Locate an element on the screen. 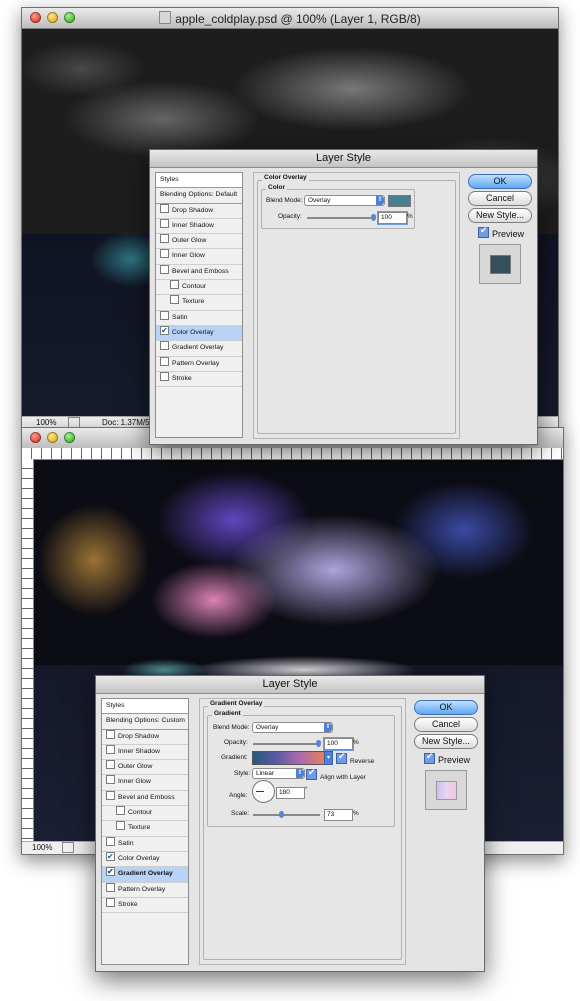 This screenshot has width=580, height=1001. section-title: Color Overlay is located at coordinates (285, 177).